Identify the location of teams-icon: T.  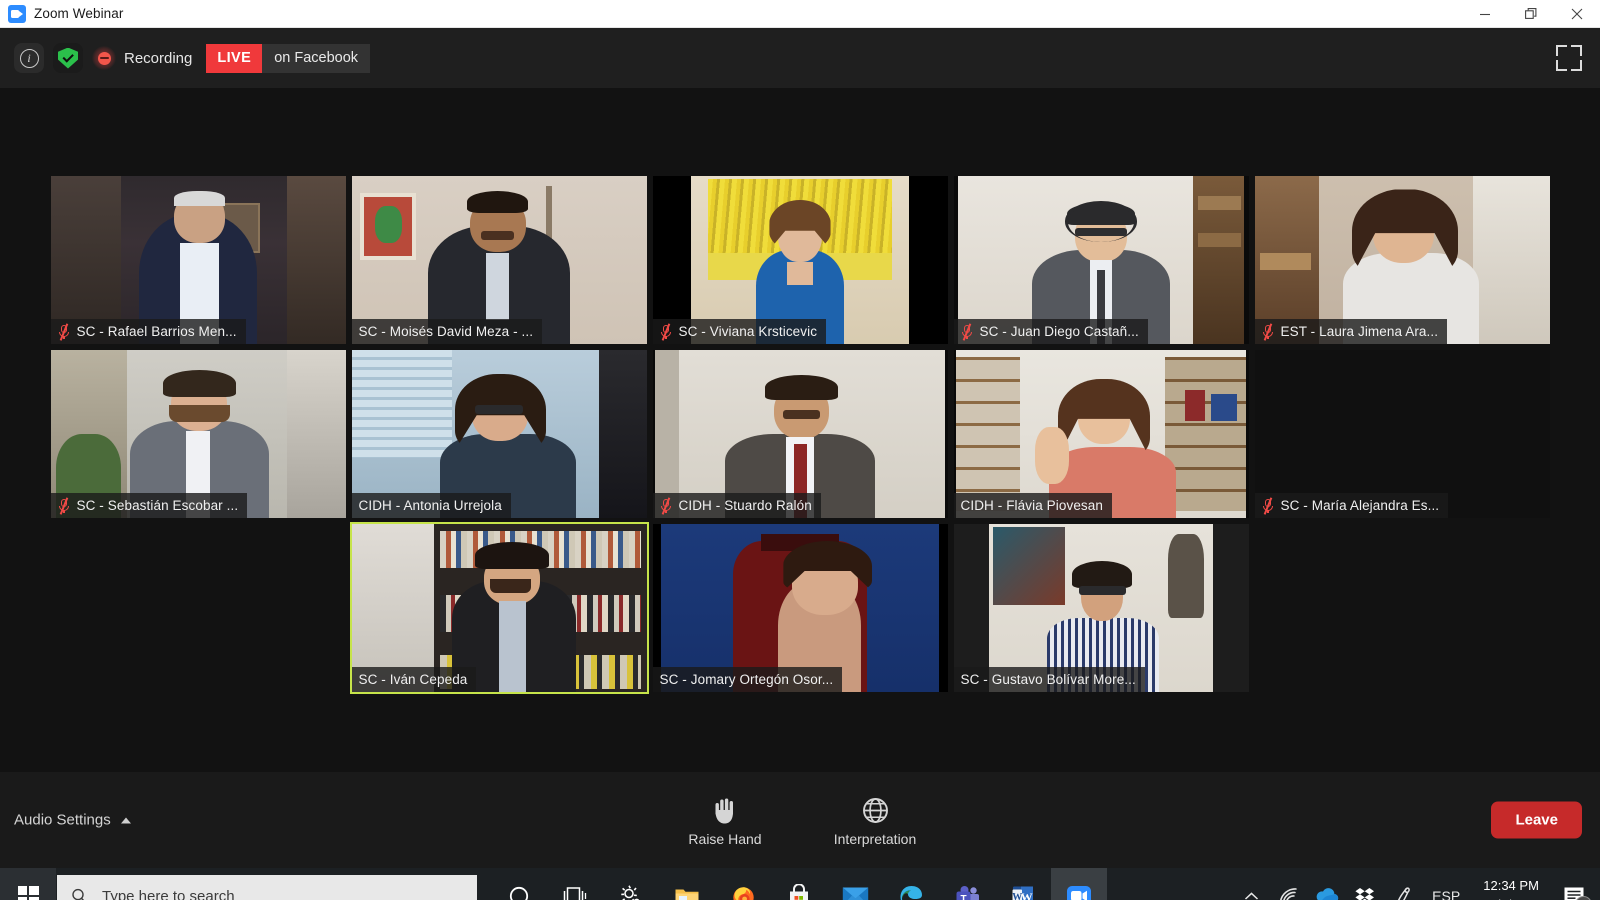
(967, 884).